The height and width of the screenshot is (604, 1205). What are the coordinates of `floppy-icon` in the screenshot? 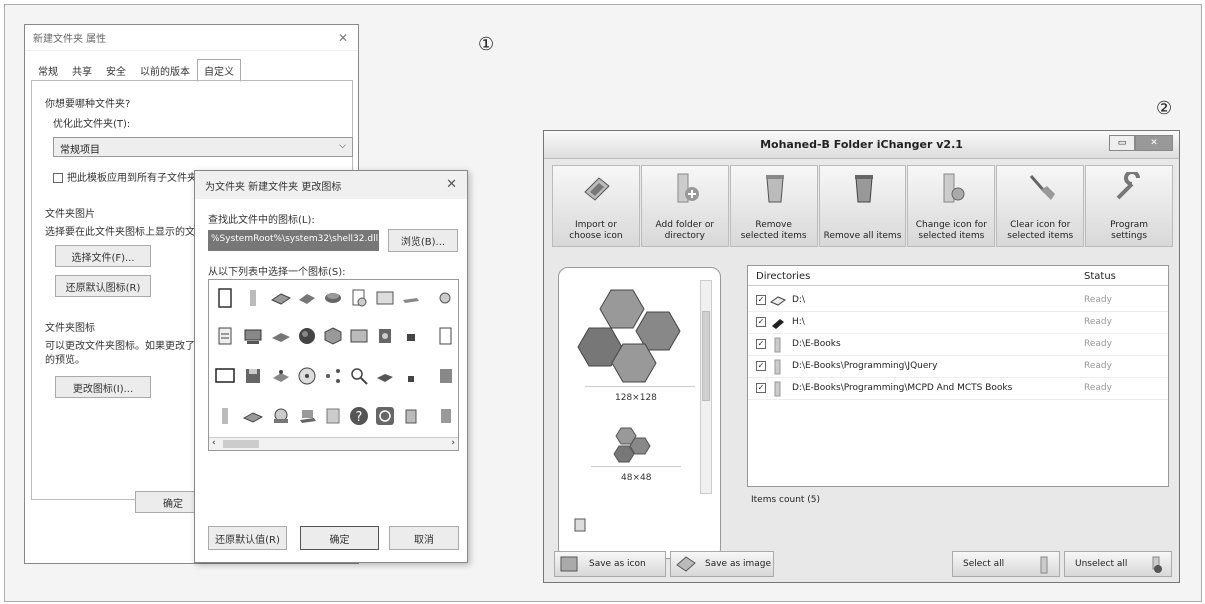 It's located at (253, 376).